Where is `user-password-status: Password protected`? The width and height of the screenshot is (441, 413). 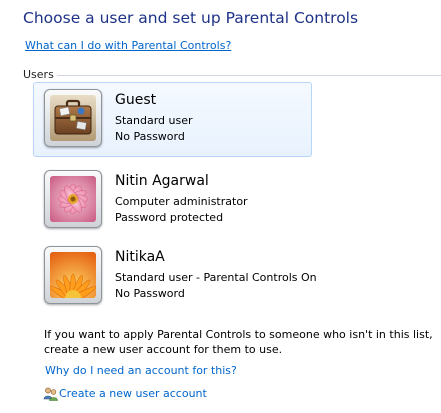 user-password-status: Password protected is located at coordinates (169, 217).